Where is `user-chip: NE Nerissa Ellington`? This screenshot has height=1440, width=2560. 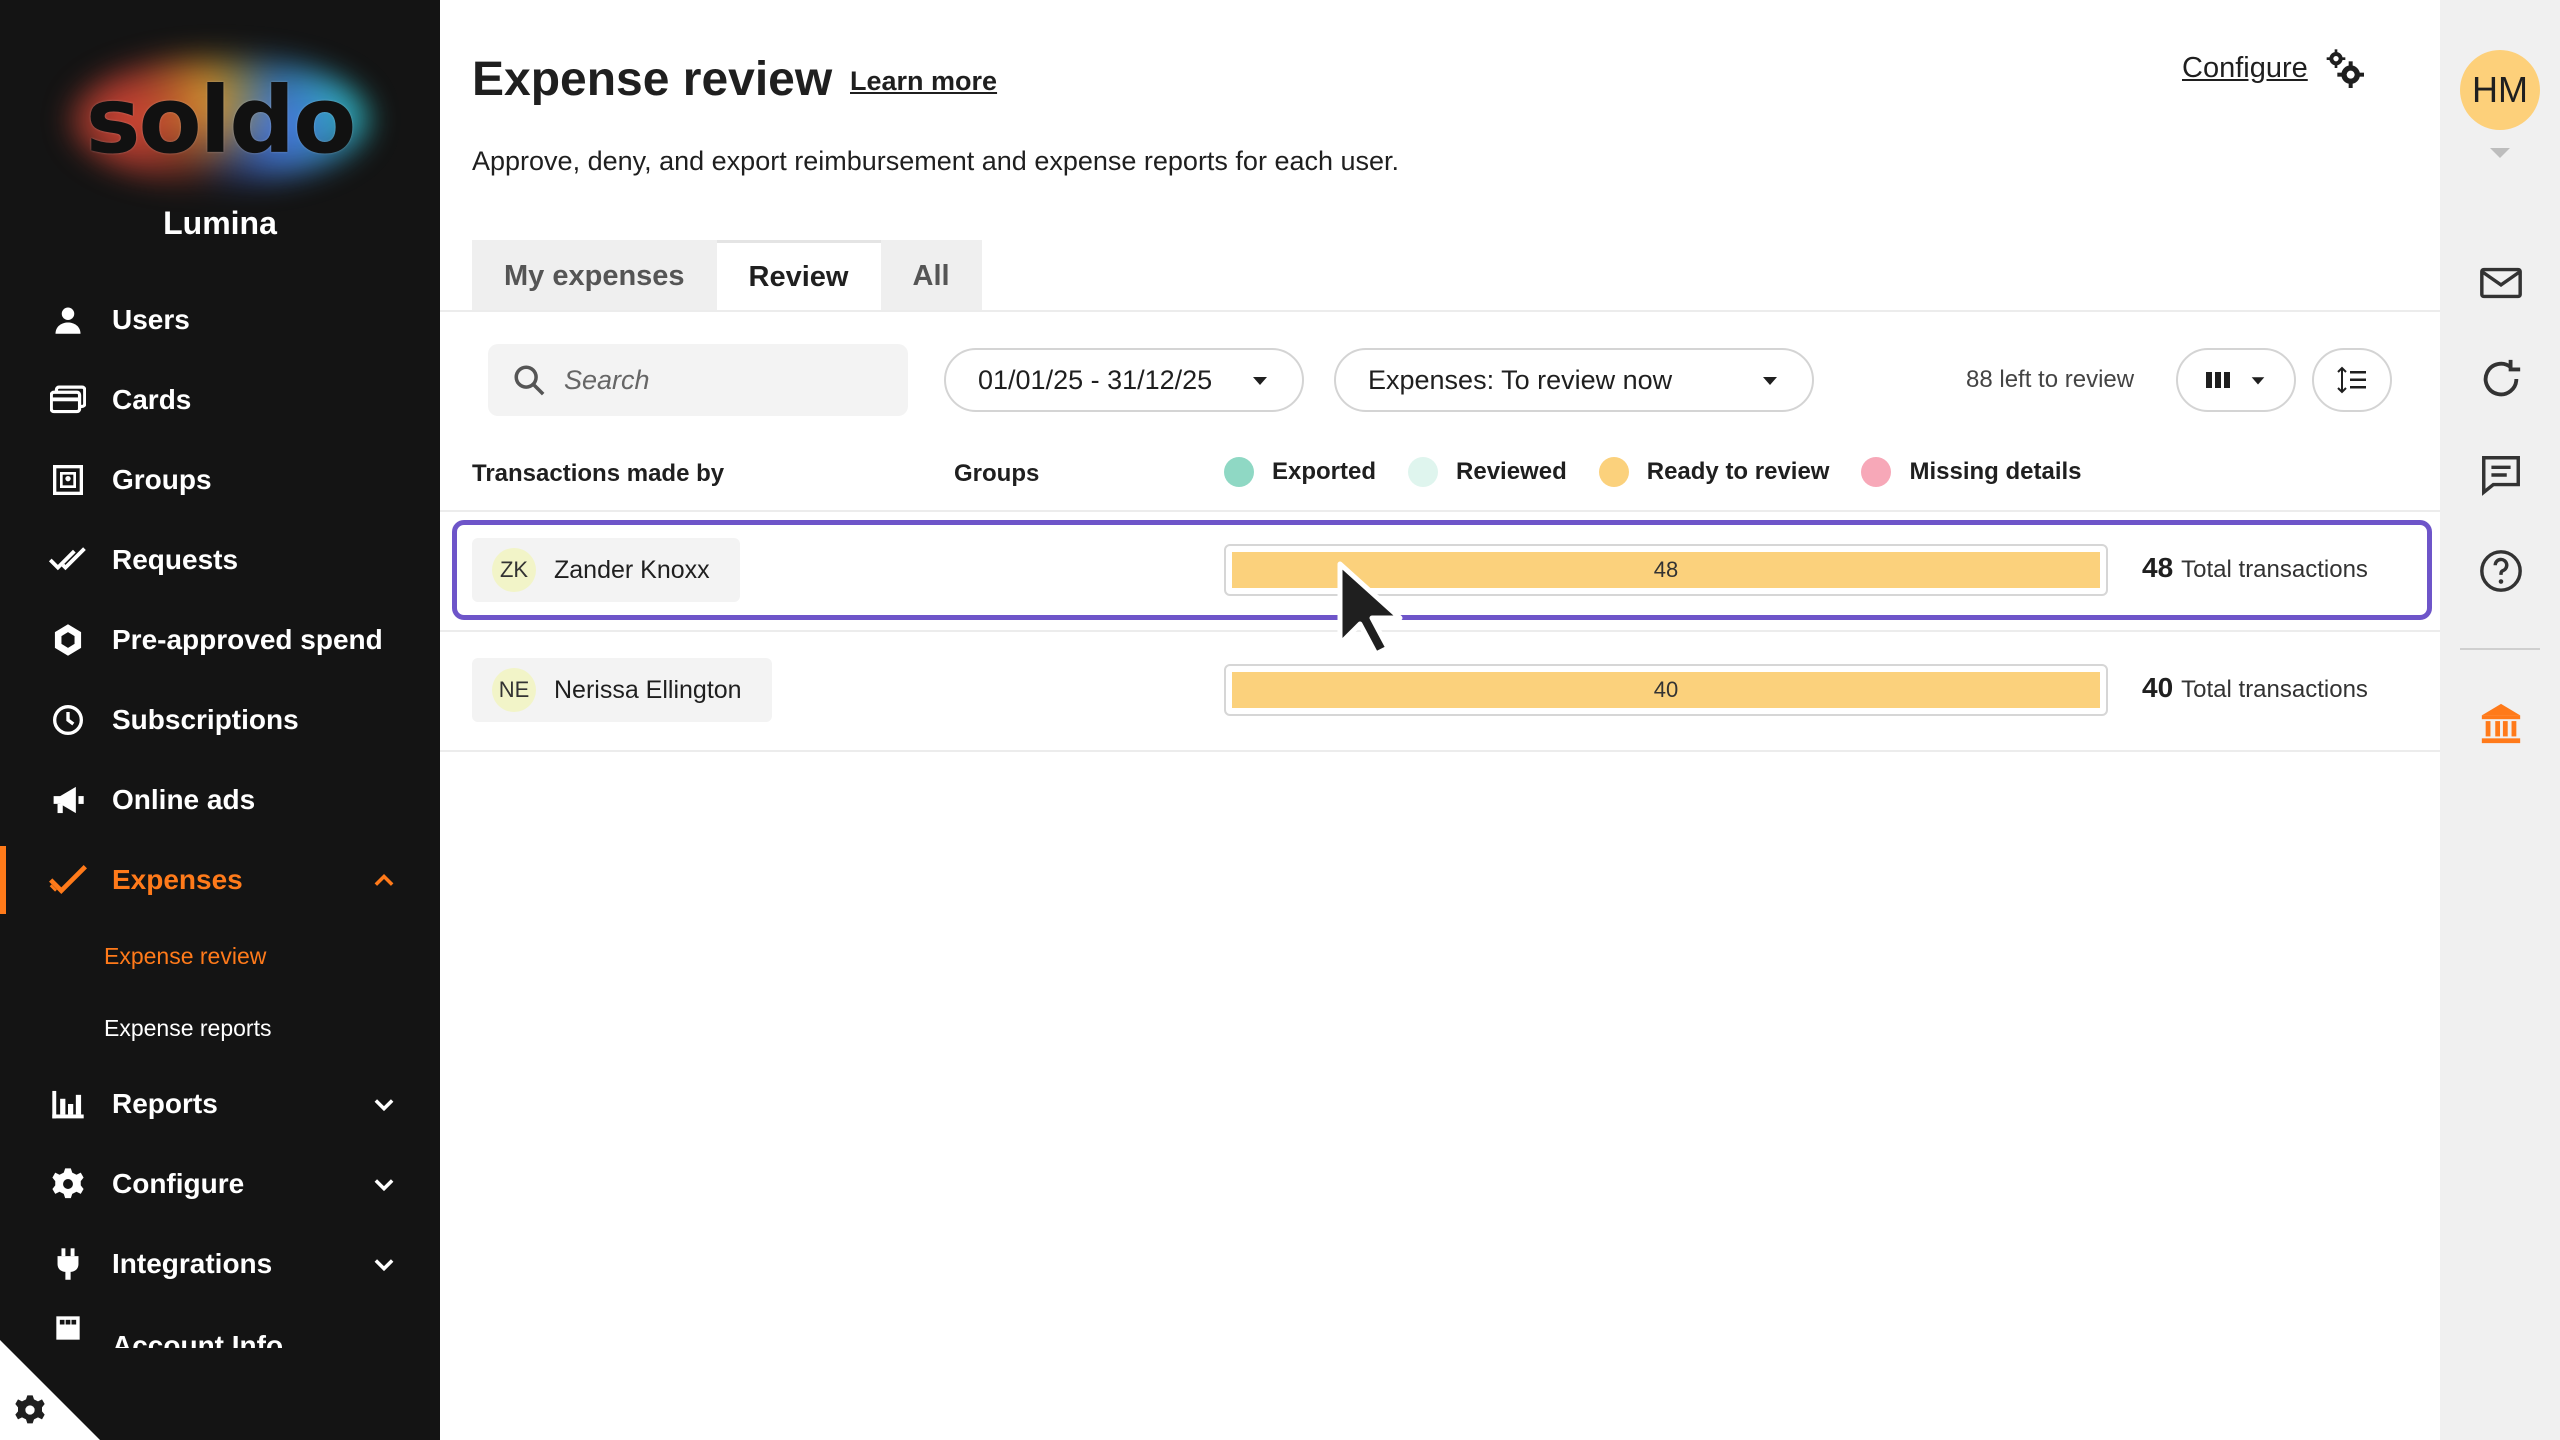 user-chip: NE Nerissa Ellington is located at coordinates (622, 690).